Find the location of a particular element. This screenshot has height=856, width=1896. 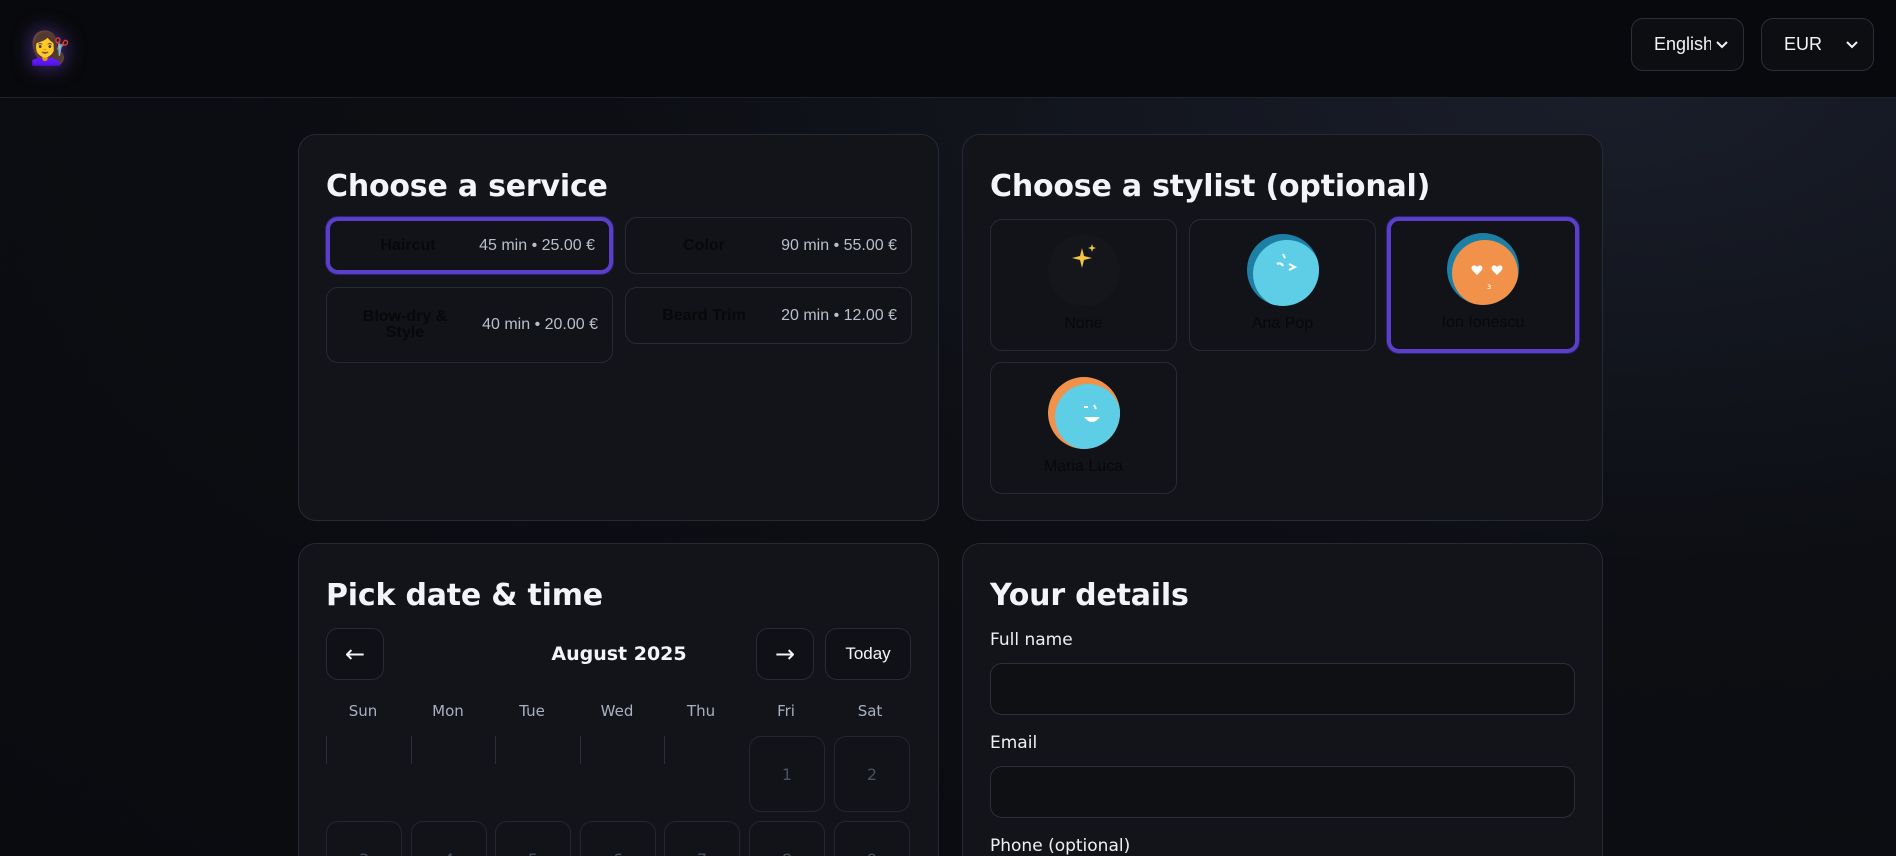

service-option-beard-trim: Beard Trim 20 min • 12.00 € is located at coordinates (768, 315).